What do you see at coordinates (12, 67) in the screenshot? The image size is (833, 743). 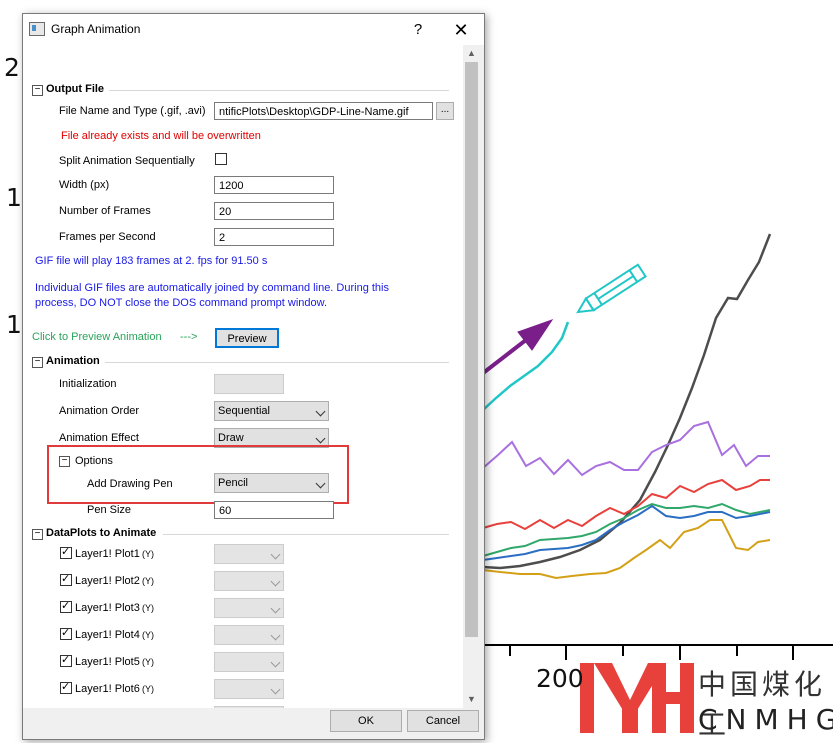 I see `axis-tick-label: 2` at bounding box center [12, 67].